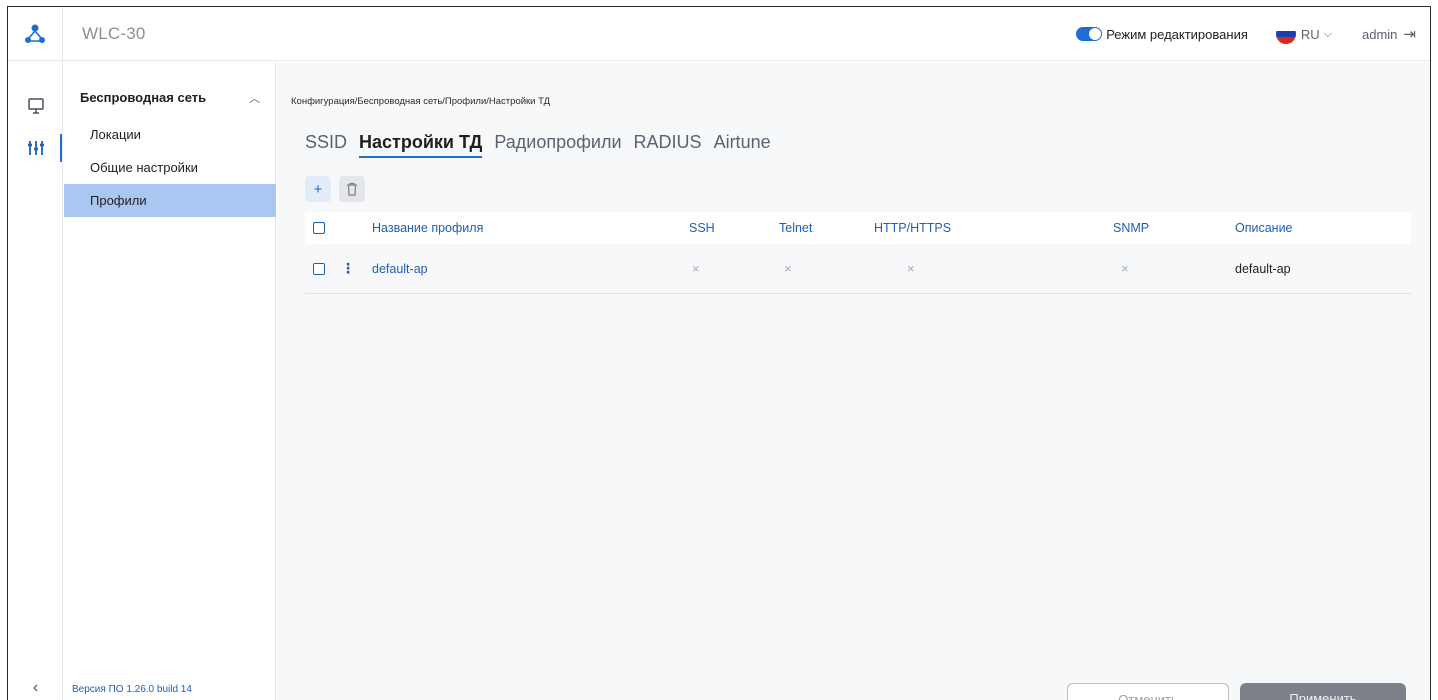  Describe the element at coordinates (319, 268) in the screenshot. I see `row-checkbox` at that location.